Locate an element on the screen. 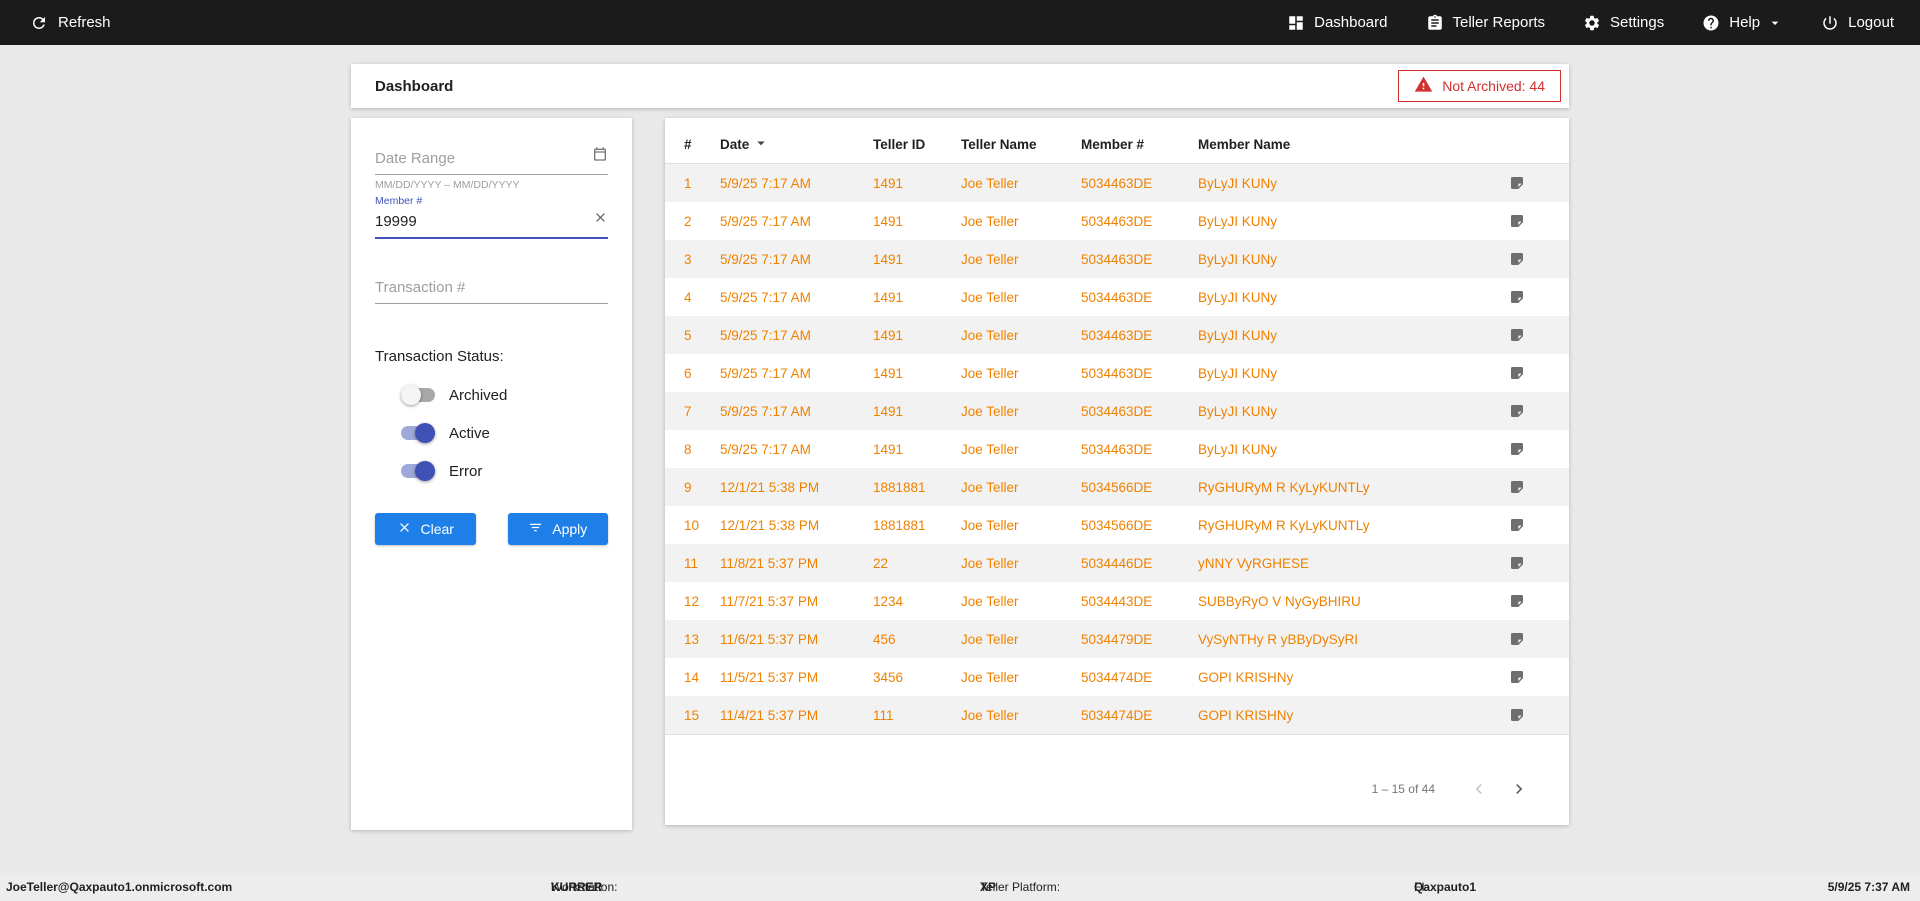  cell-date: 11/7/21 5:37 PM is located at coordinates (769, 601).